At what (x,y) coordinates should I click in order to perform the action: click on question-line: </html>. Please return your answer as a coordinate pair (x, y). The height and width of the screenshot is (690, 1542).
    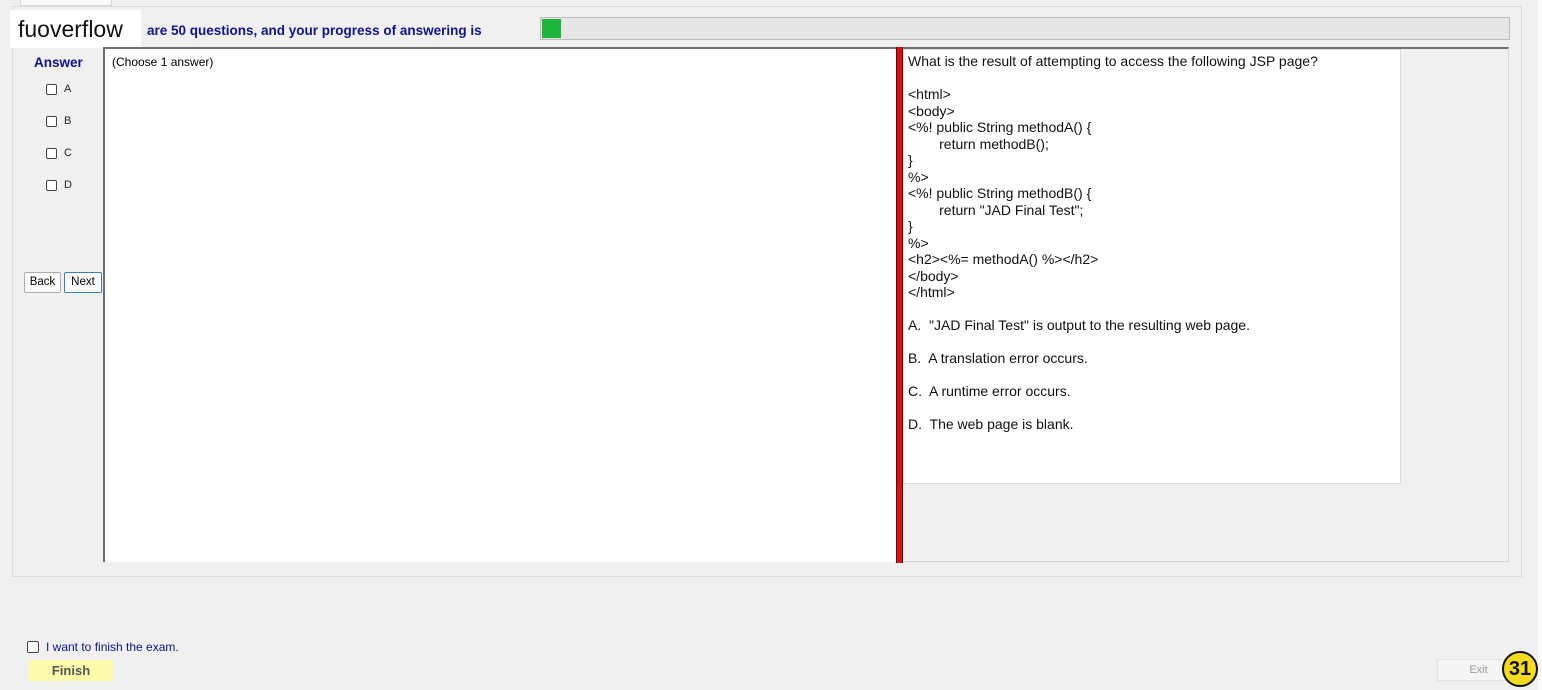
    Looking at the image, I should click on (931, 292).